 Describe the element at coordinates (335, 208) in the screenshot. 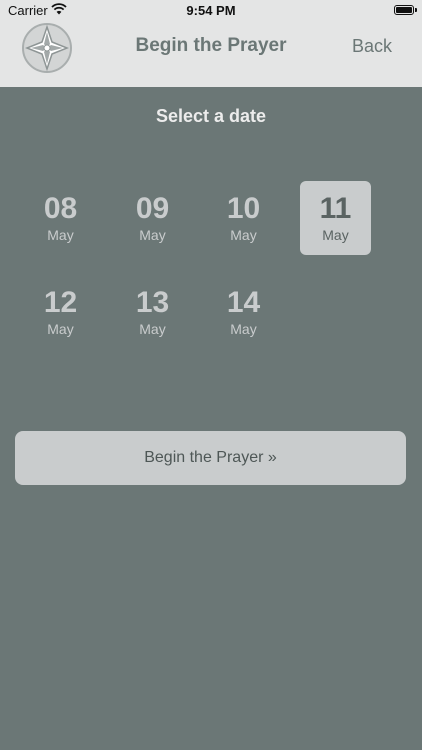

I see `date-day: 11` at that location.